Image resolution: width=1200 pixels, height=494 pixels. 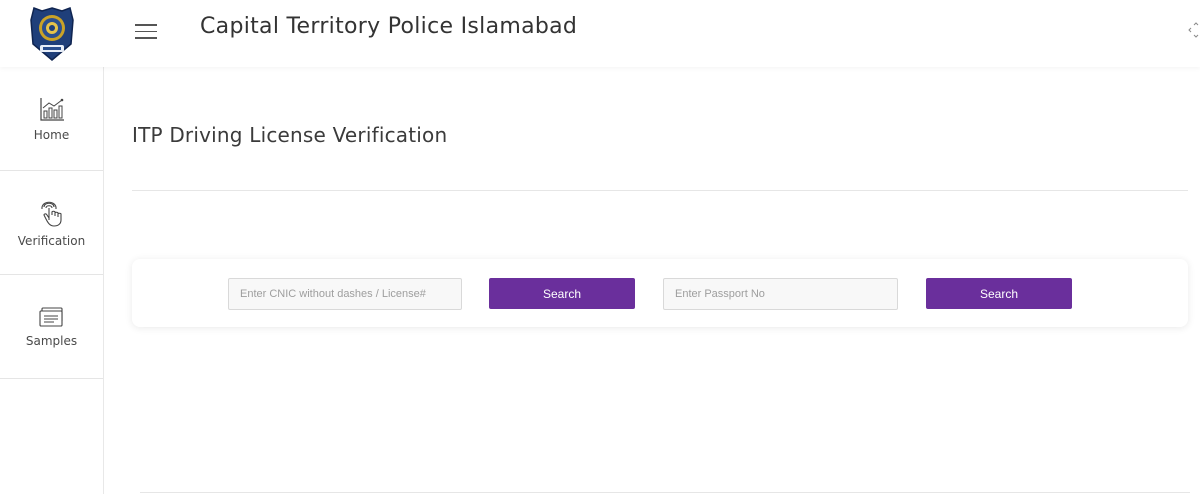 What do you see at coordinates (51, 134) in the screenshot?
I see `sidebar-item-label: Home` at bounding box center [51, 134].